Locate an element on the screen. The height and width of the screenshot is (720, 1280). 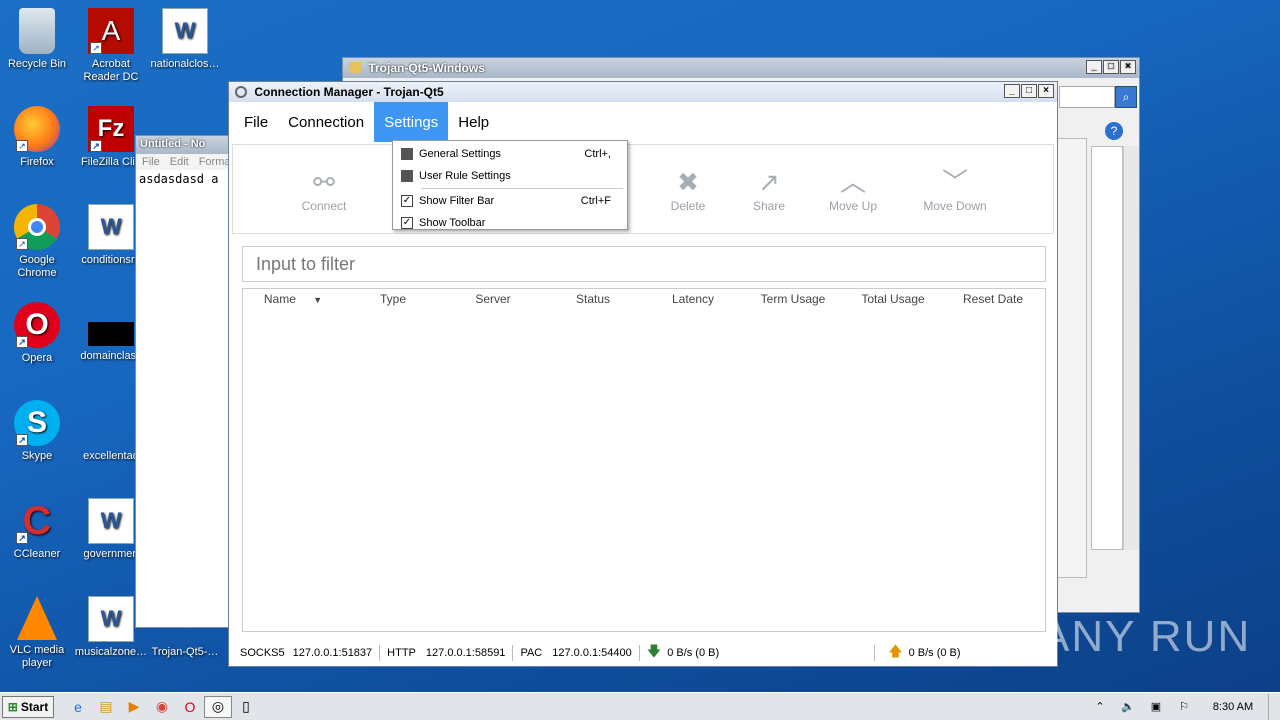
notepad-menu-edit: Edit is located at coordinates (179, 162).